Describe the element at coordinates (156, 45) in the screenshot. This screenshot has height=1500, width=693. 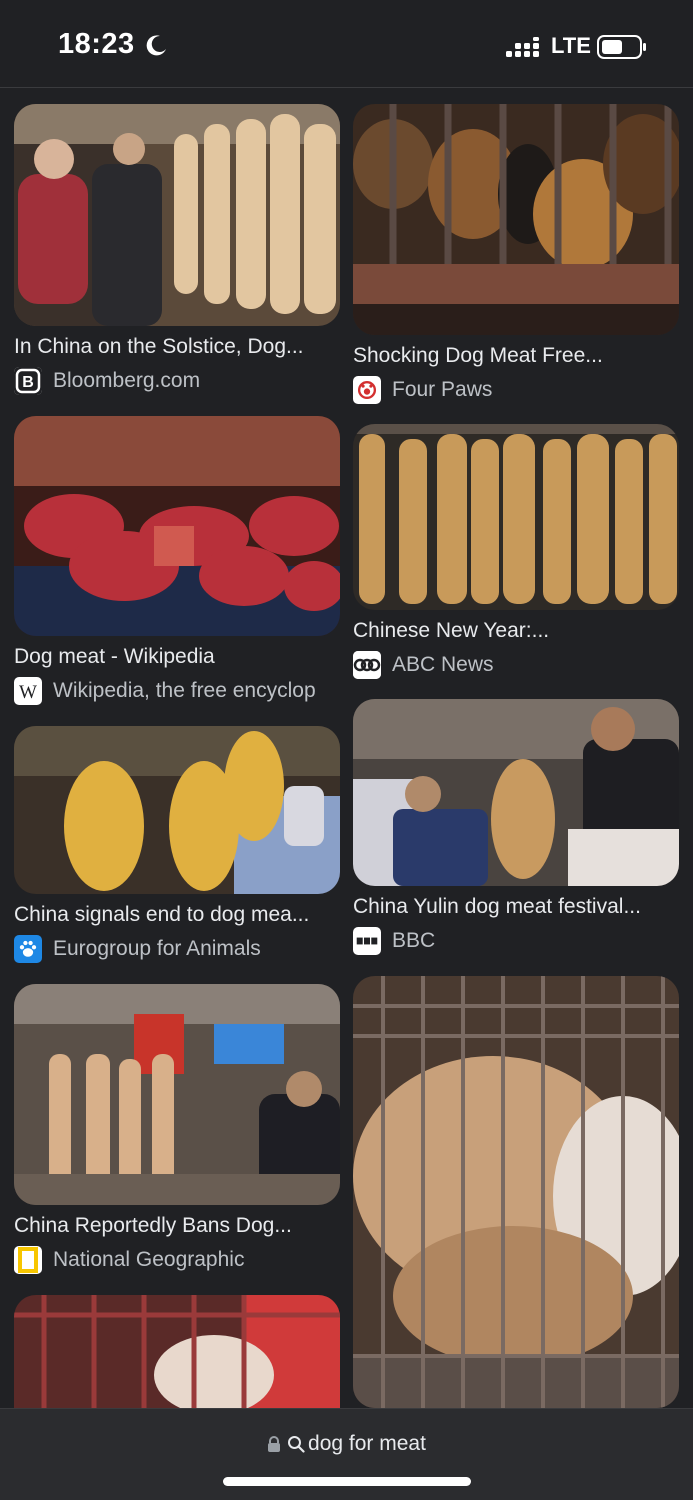
I see `moon-icon` at that location.